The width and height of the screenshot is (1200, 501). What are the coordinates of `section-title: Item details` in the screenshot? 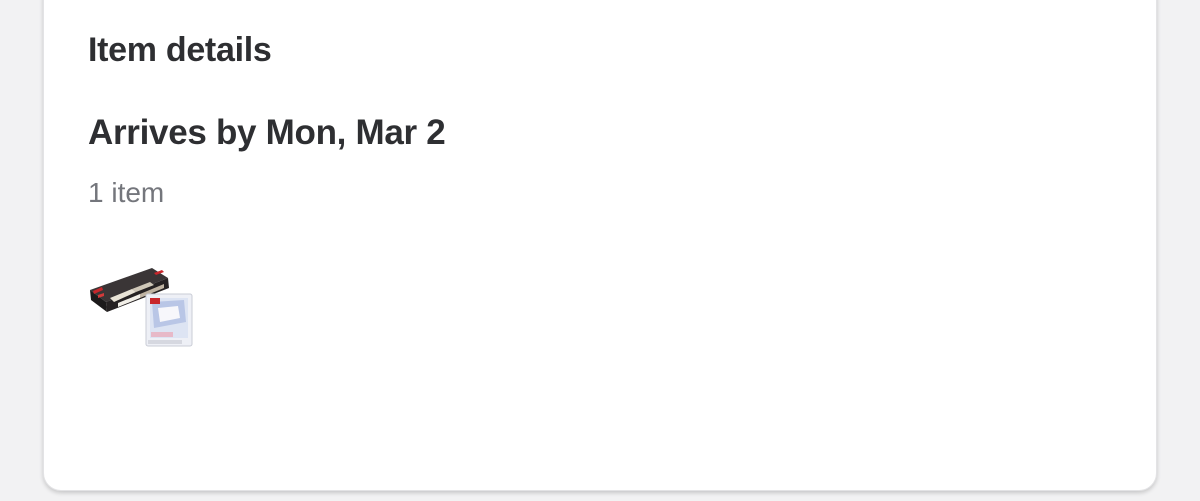 It's located at (180, 50).